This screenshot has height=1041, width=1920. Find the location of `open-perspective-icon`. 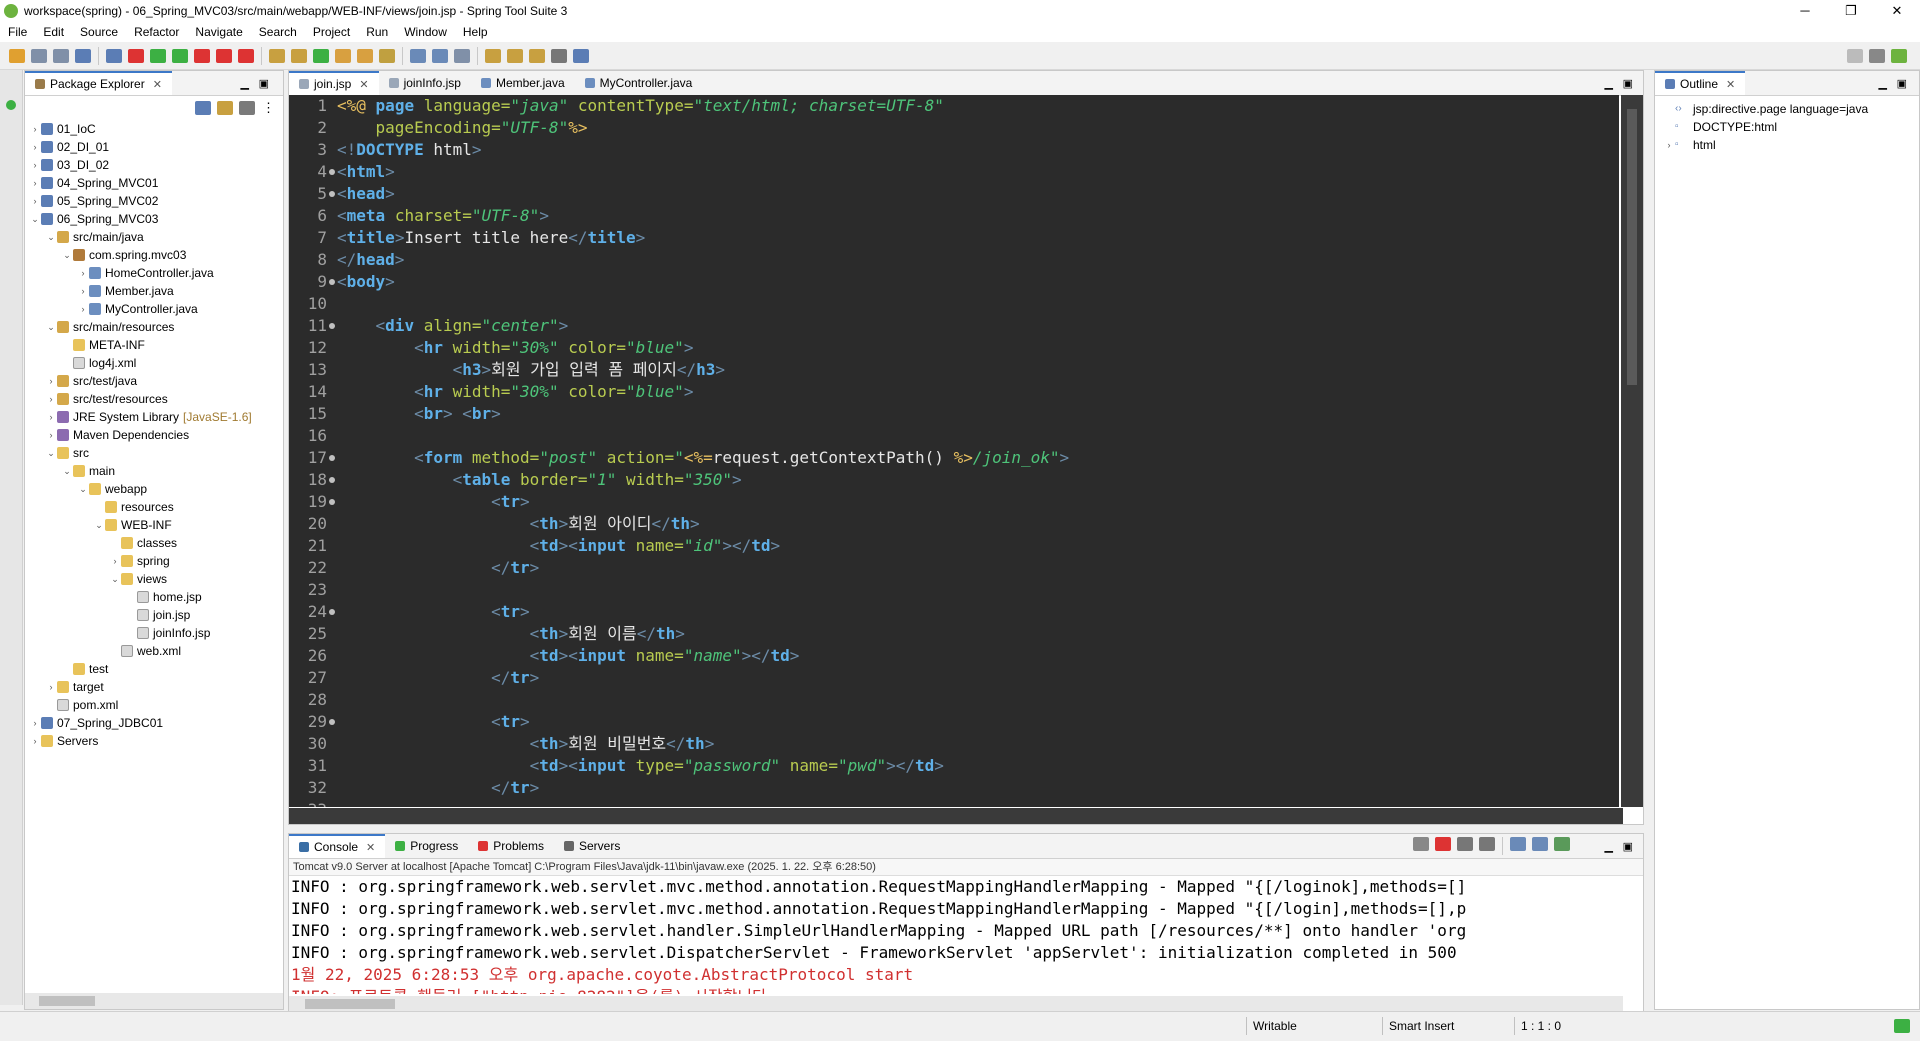

open-perspective-icon is located at coordinates (1877, 55).